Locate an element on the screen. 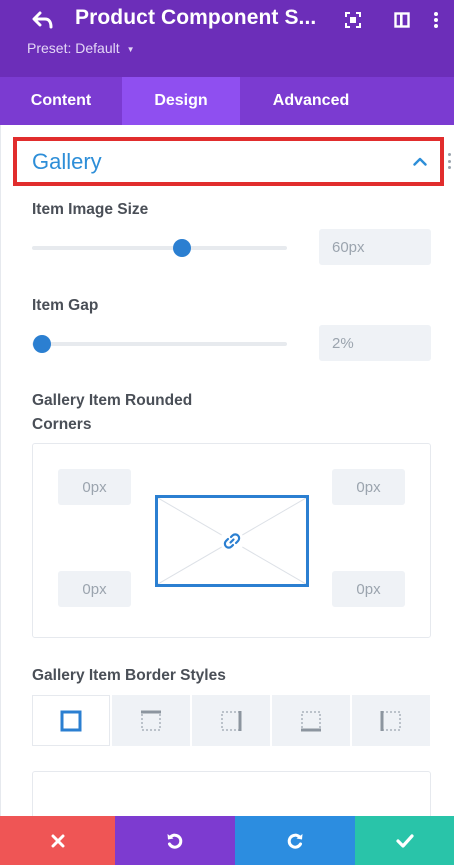 The width and height of the screenshot is (454, 865). tab-design: Design is located at coordinates (181, 101).